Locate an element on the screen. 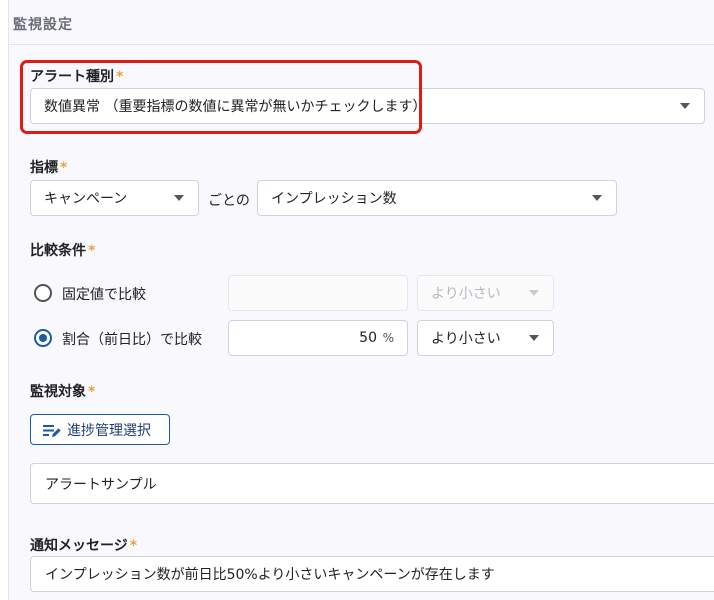 Image resolution: width=714 pixels, height=600 pixels. metric-level-value: キャンペーン is located at coordinates (86, 199).